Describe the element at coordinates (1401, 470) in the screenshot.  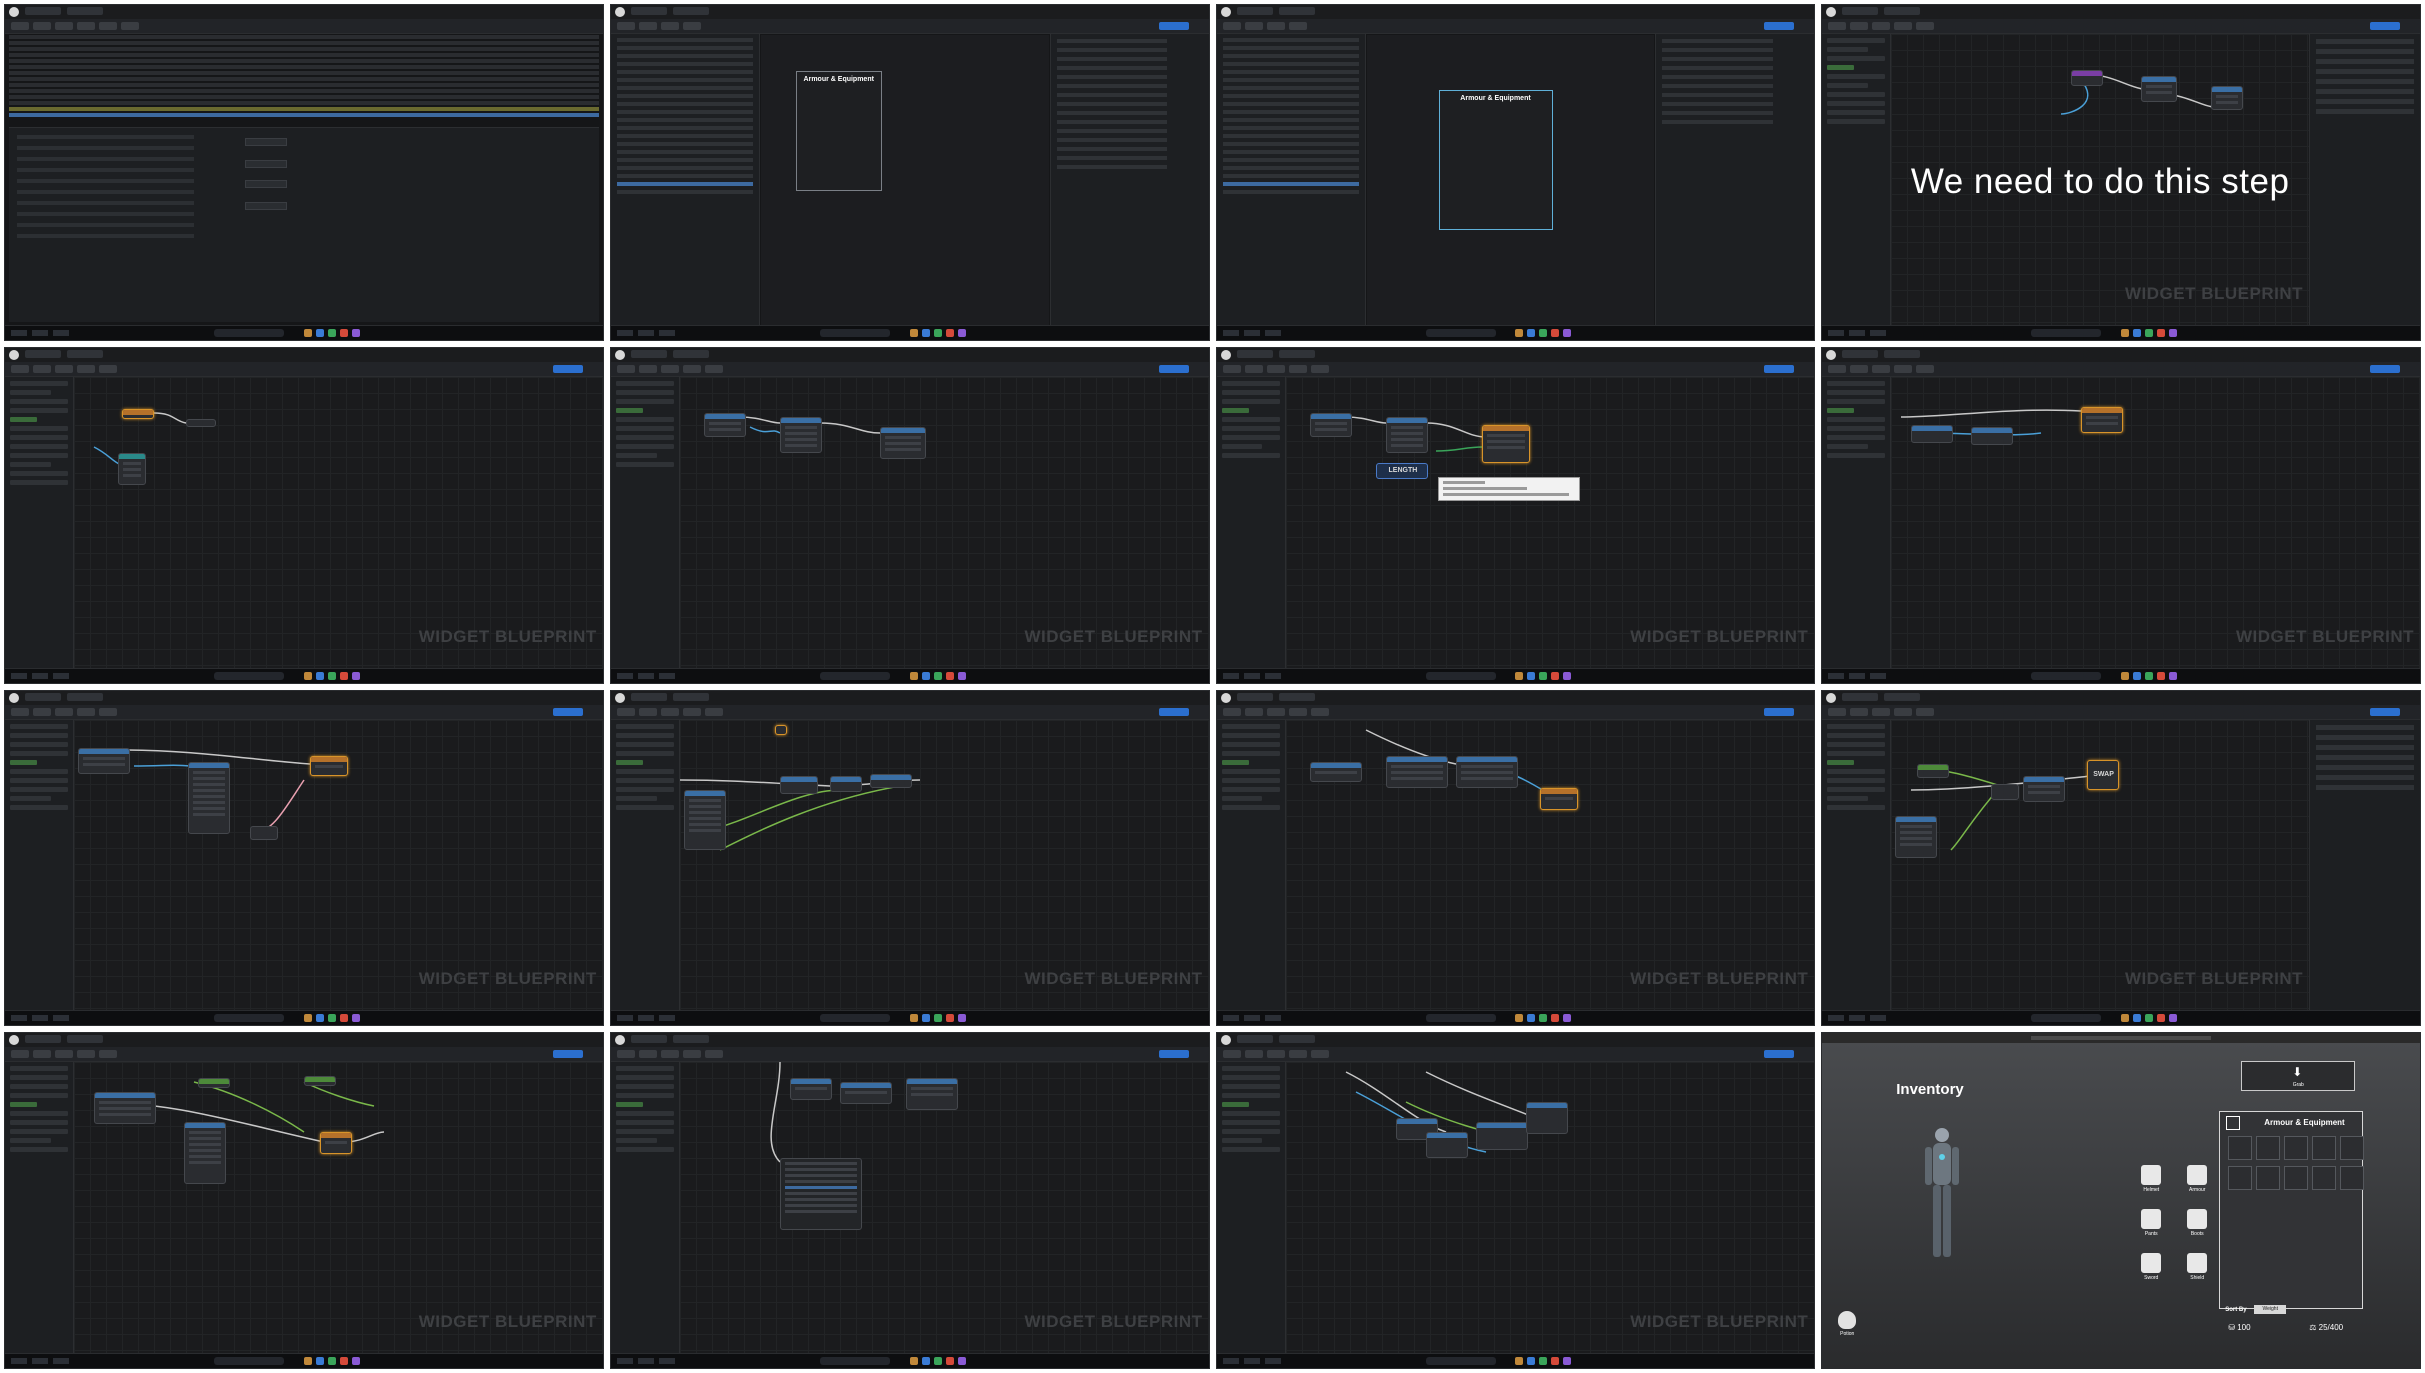
I see `length-node: LENGTH` at that location.